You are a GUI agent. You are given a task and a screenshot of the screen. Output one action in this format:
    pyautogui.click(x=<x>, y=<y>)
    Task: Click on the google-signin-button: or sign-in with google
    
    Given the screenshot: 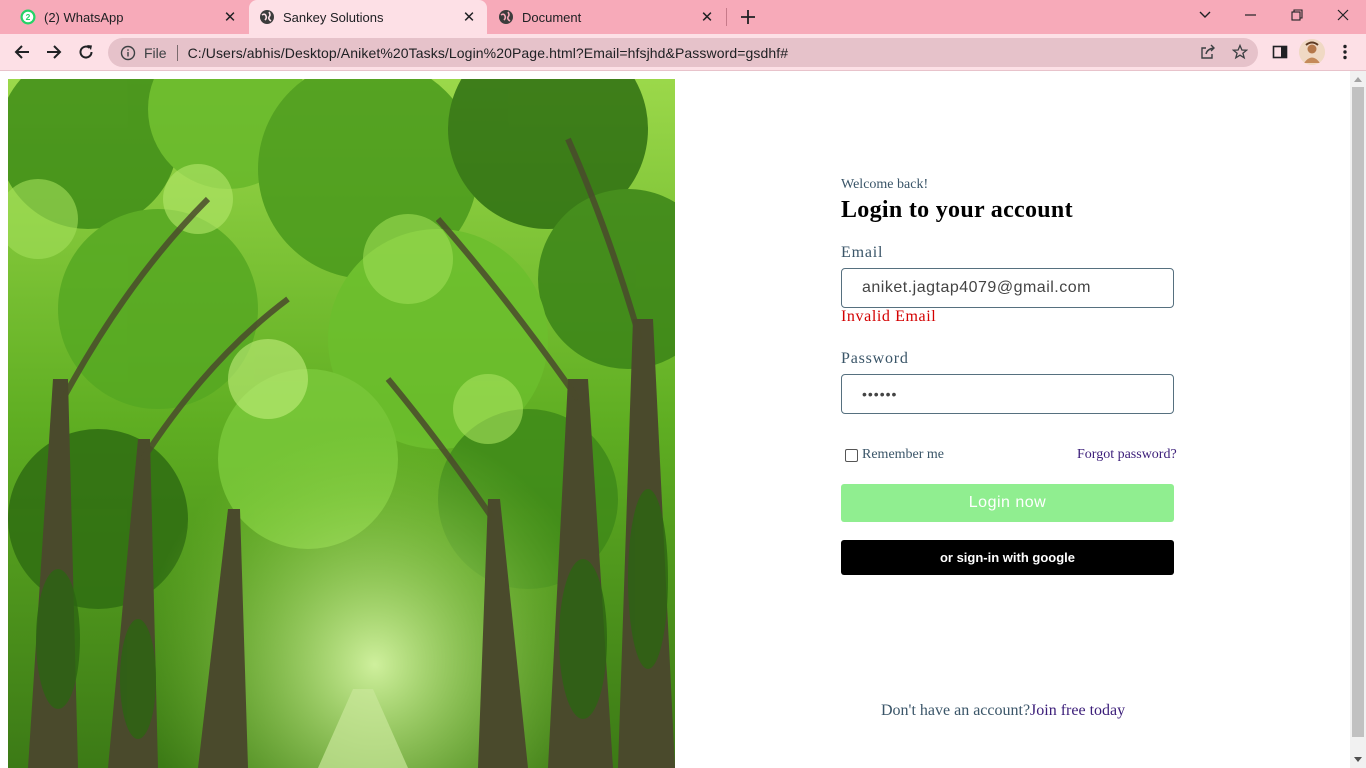 What is the action you would take?
    pyautogui.click(x=1007, y=557)
    